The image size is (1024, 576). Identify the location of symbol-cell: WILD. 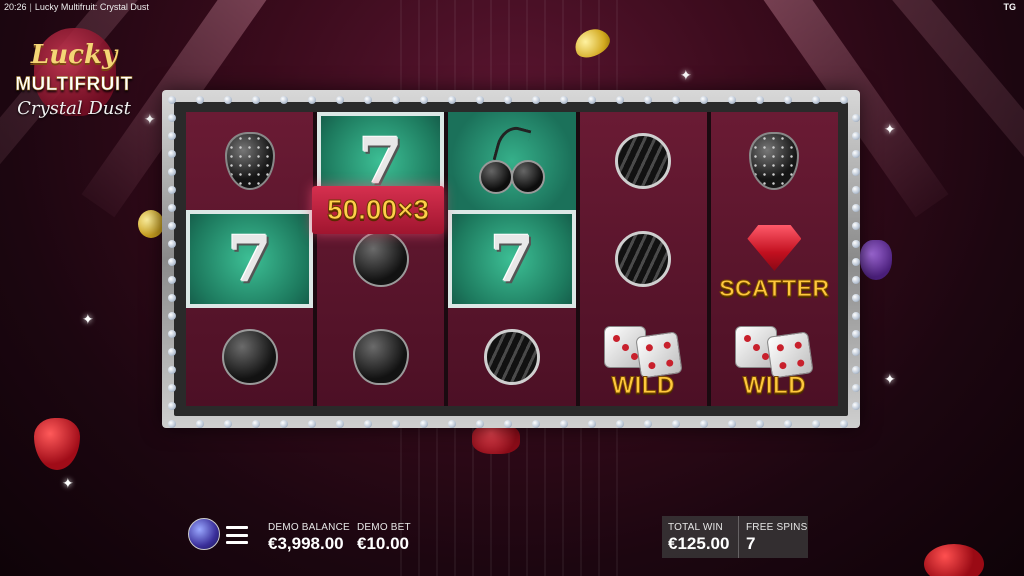
(643, 357).